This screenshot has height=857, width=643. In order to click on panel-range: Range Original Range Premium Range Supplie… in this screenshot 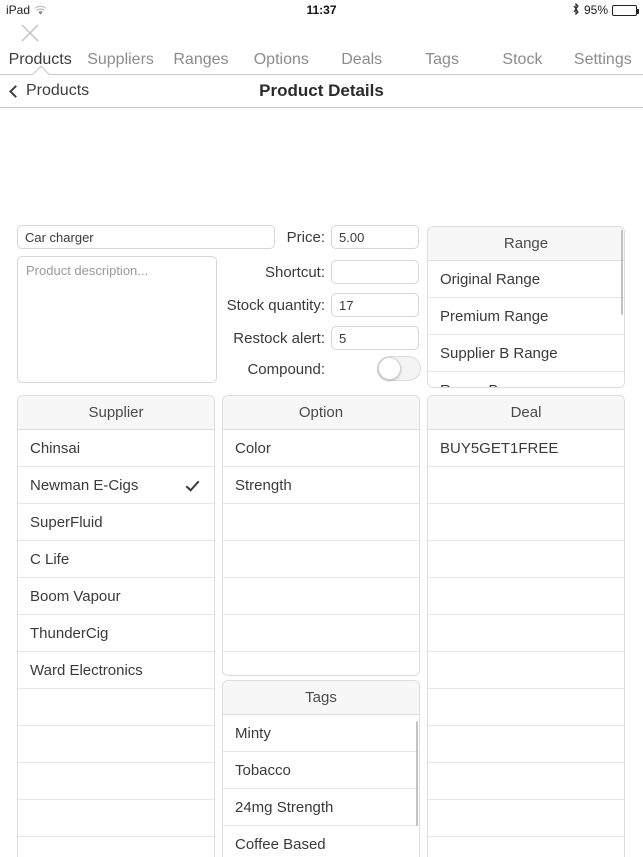, I will do `click(526, 307)`.